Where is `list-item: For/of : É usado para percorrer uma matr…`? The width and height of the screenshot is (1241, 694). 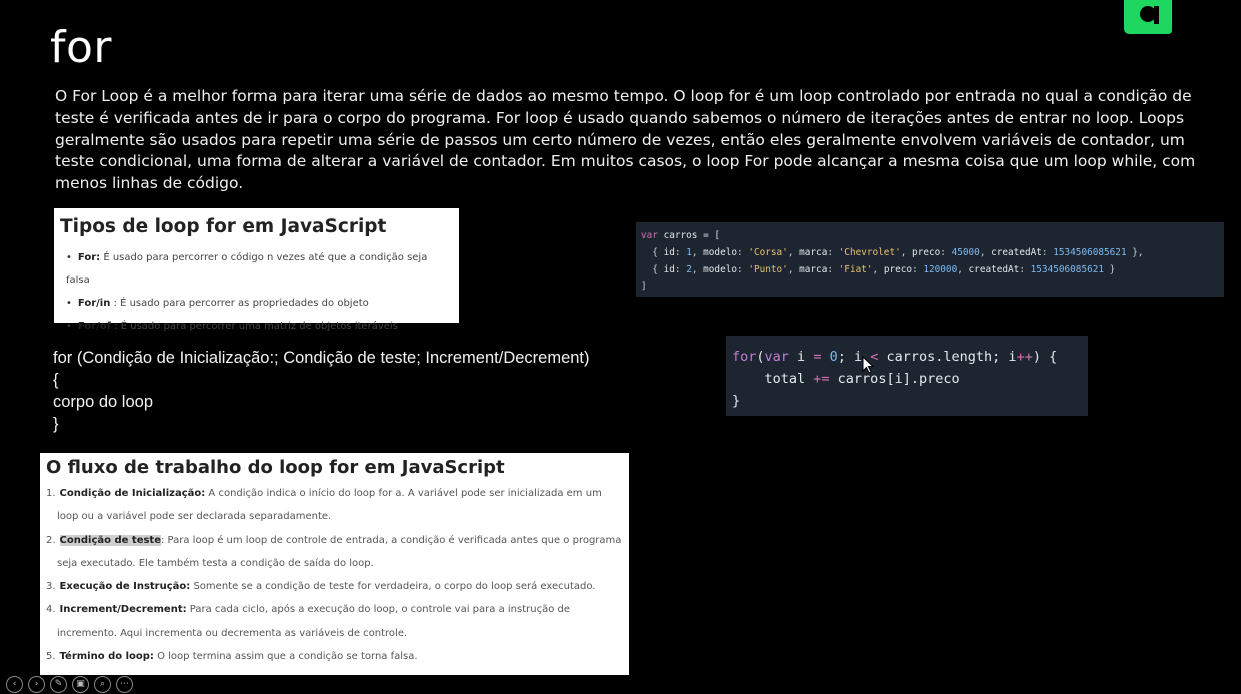
list-item: For/of : É usado para percorrer uma matr… is located at coordinates (259, 326).